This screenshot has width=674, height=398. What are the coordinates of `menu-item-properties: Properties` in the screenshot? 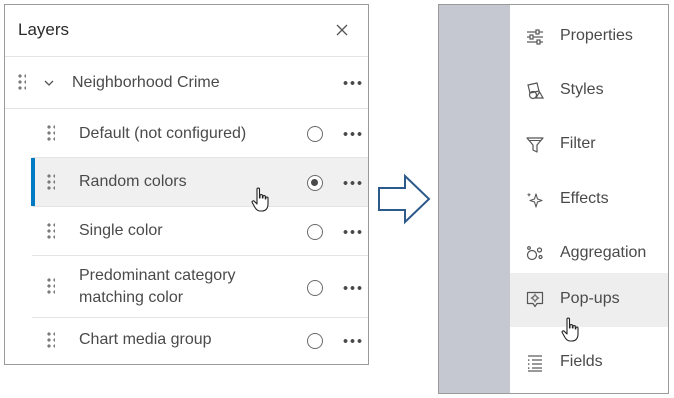 It's located at (589, 37).